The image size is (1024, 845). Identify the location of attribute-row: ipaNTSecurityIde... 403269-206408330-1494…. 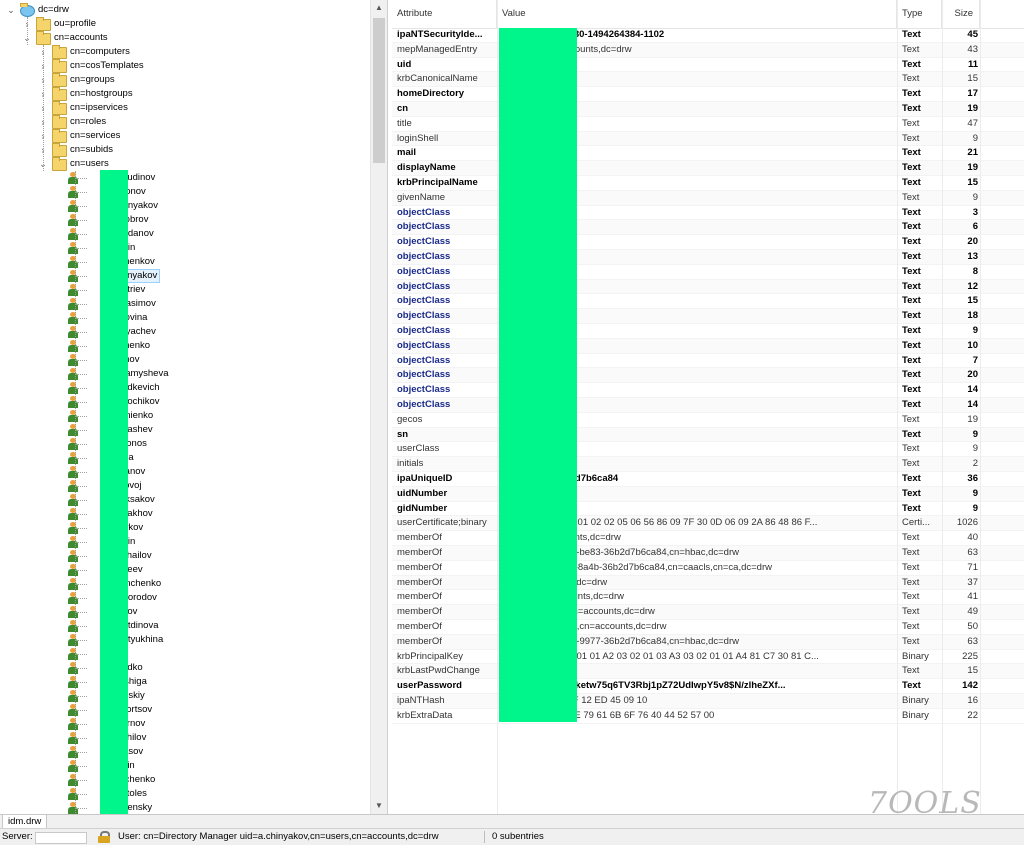
(708, 35).